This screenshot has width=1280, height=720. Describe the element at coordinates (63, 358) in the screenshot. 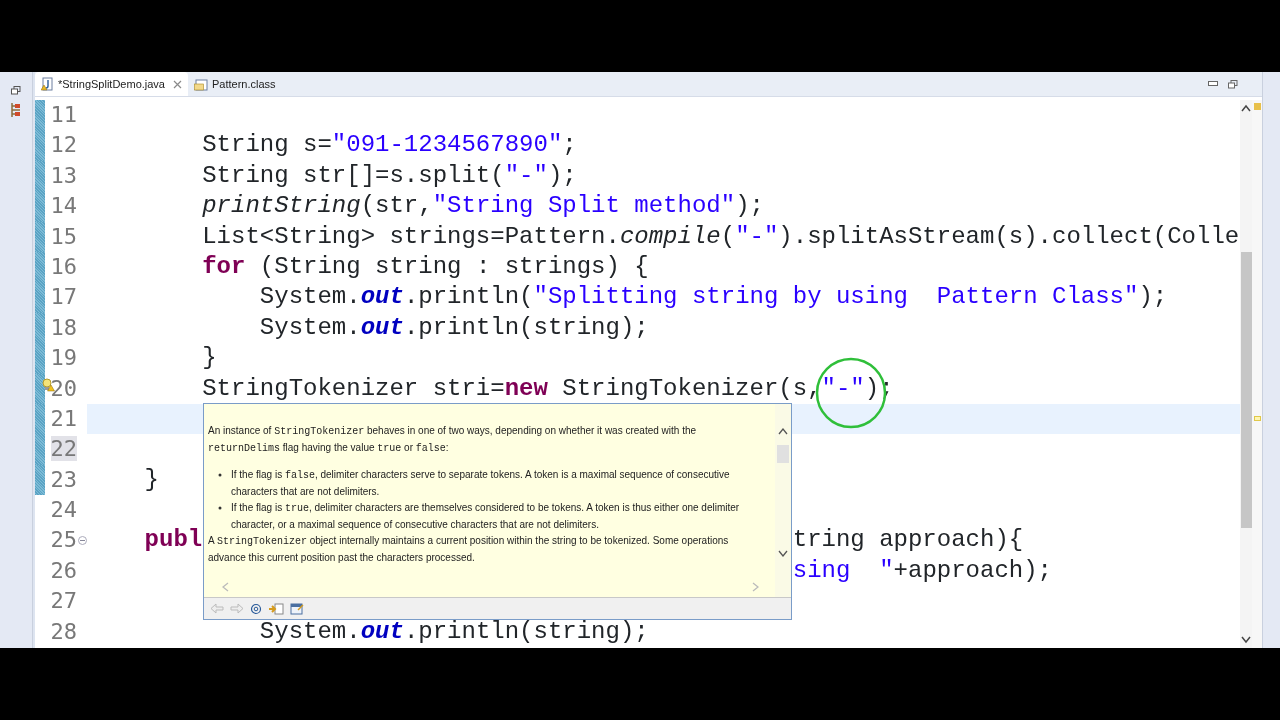

I see `line-number: 19` at that location.